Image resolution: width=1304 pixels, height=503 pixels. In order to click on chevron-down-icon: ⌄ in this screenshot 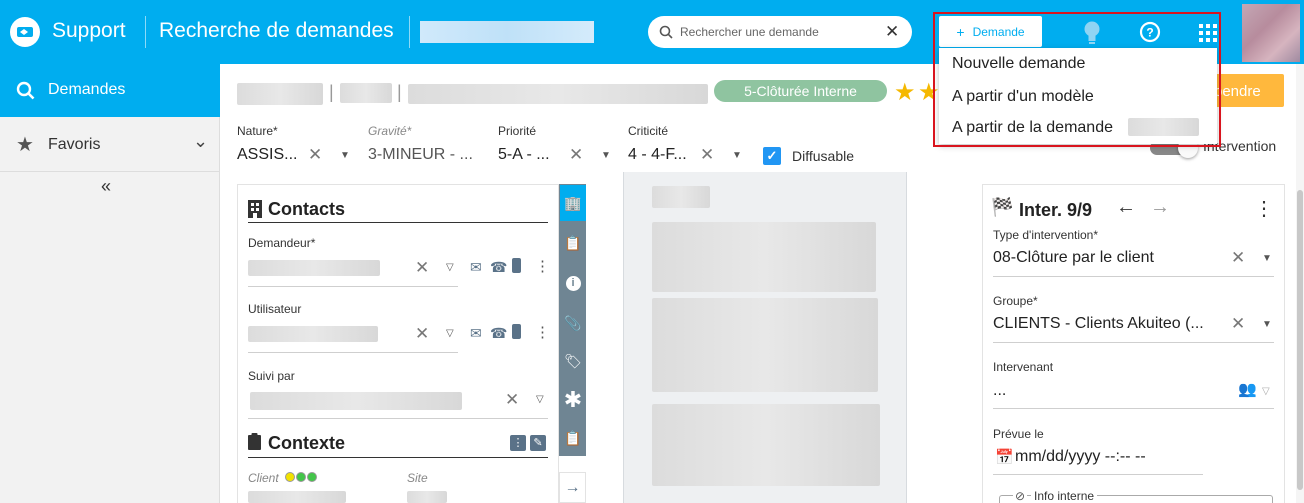, I will do `click(200, 141)`.